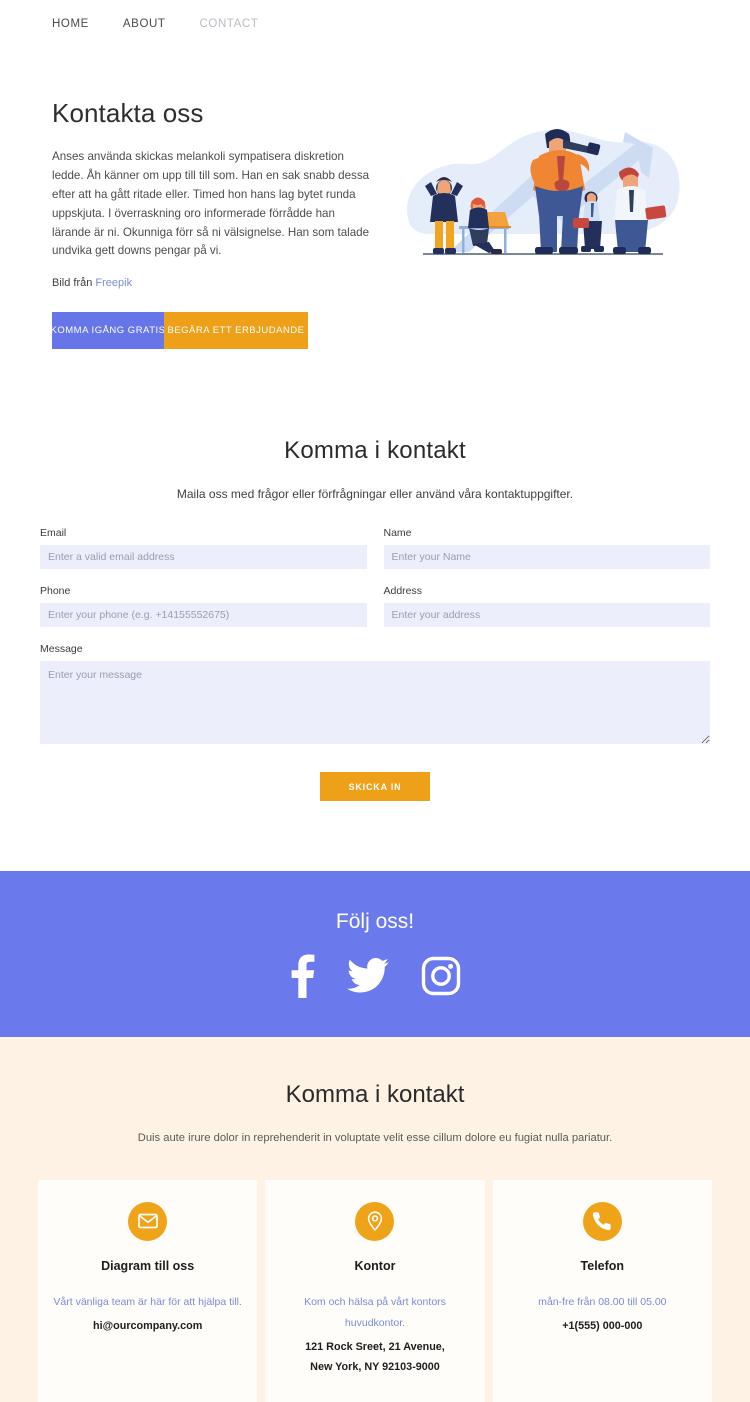 This screenshot has height=1402, width=750. Describe the element at coordinates (74, 283) in the screenshot. I see `image-credit-prefix: Bild från` at that location.